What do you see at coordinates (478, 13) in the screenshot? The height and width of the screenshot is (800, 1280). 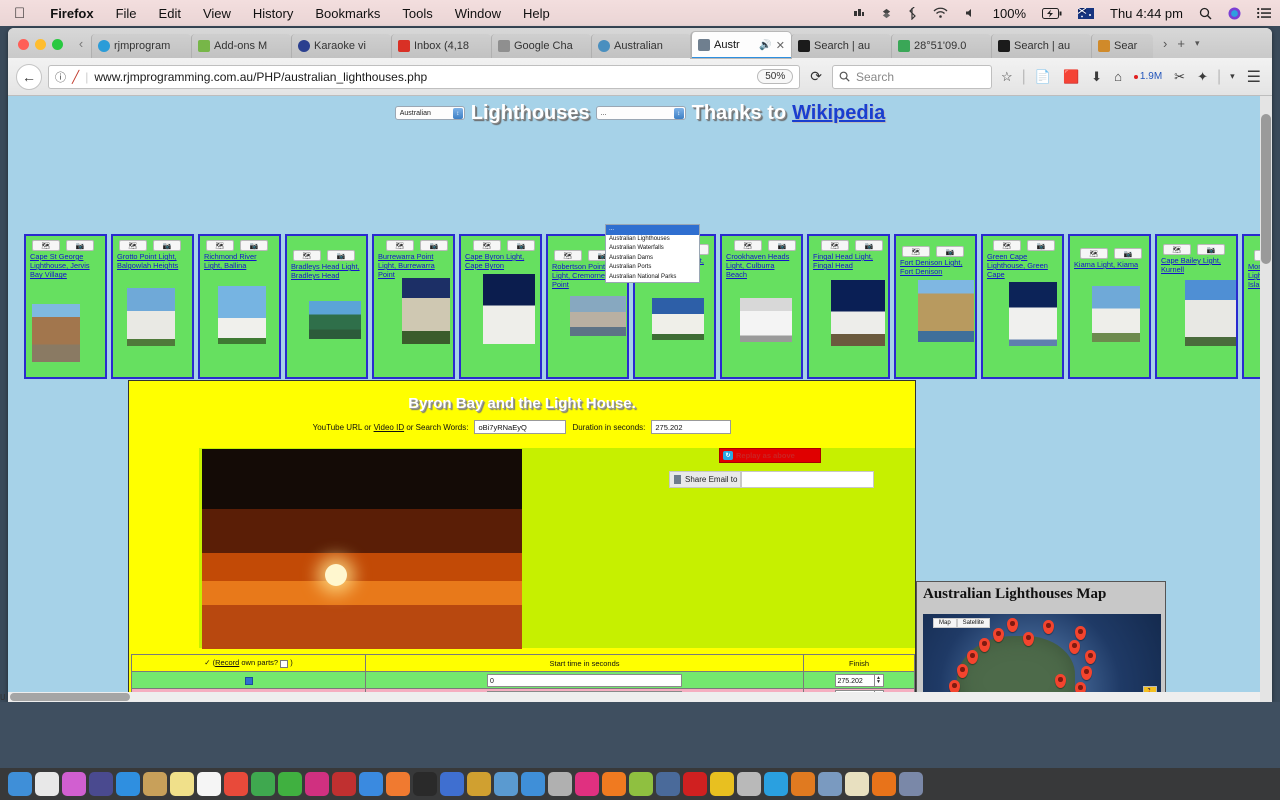 I see `menu-window: Window` at bounding box center [478, 13].